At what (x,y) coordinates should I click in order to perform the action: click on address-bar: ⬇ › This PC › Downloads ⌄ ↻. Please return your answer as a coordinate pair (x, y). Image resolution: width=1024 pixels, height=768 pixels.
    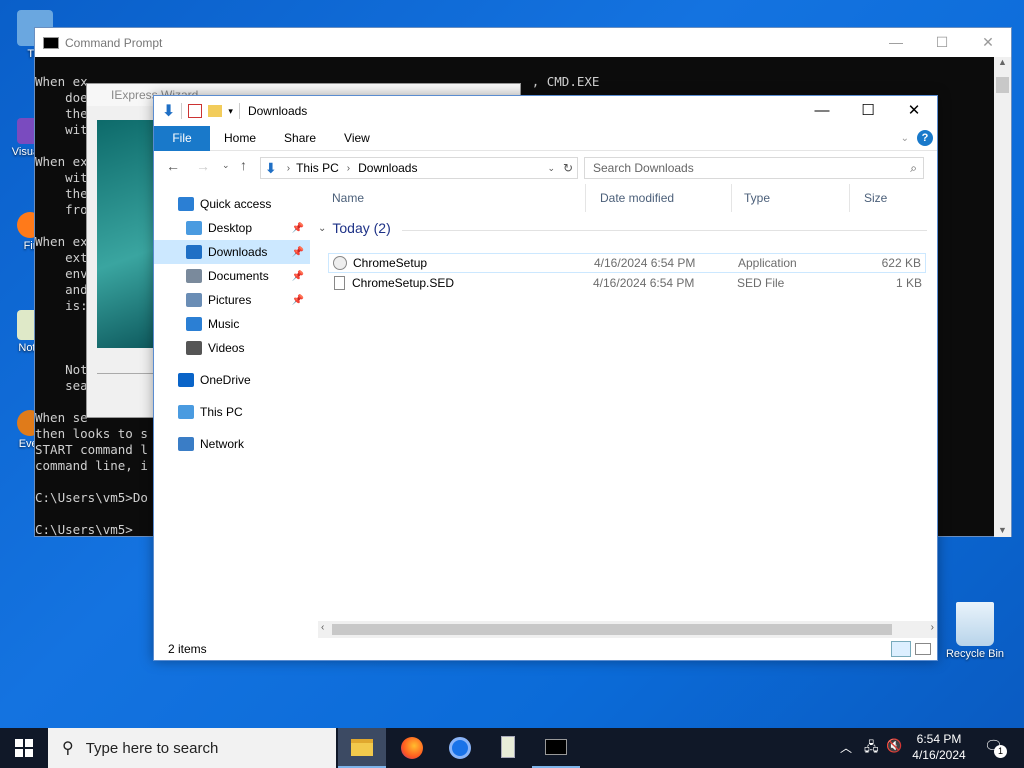
    Looking at the image, I should click on (419, 168).